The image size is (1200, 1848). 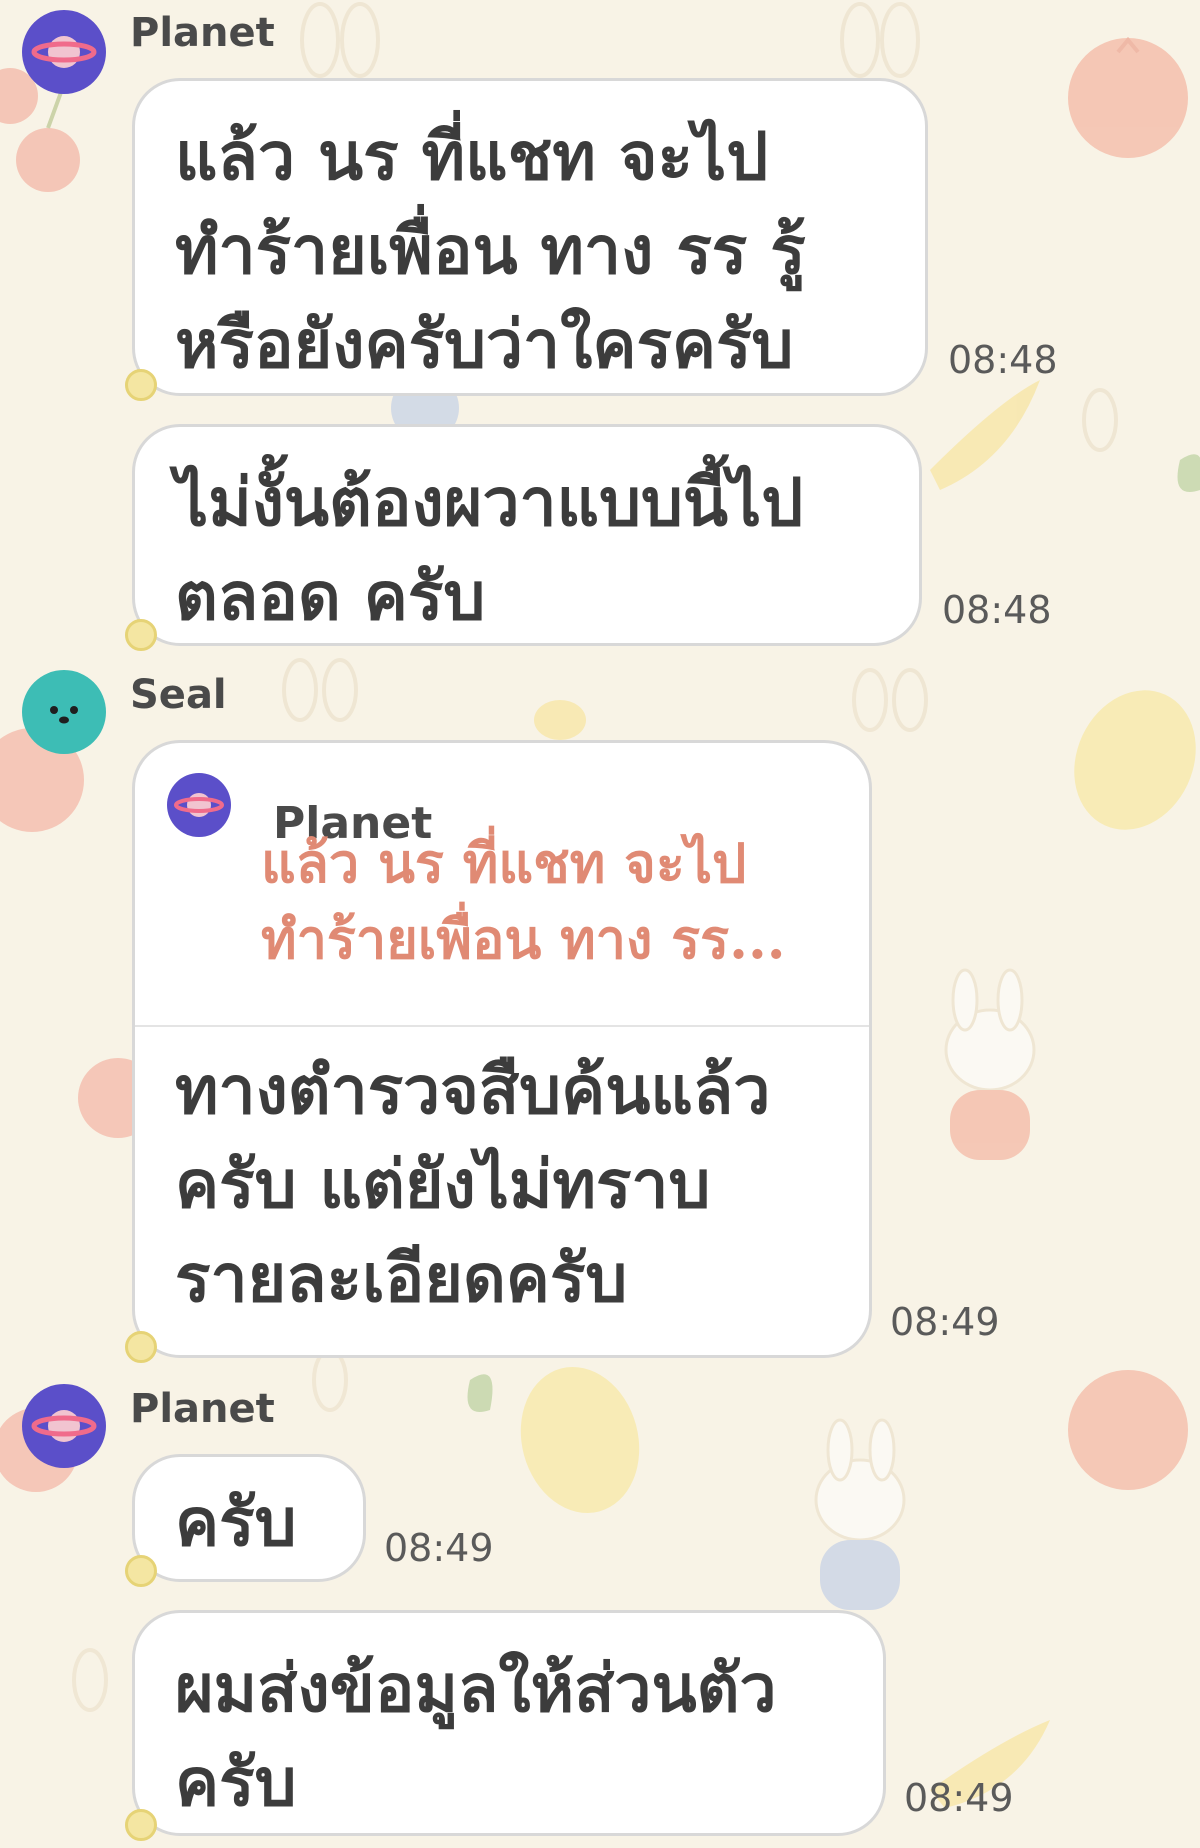 I want to click on reply-planet-avatar, so click(x=199, y=805).